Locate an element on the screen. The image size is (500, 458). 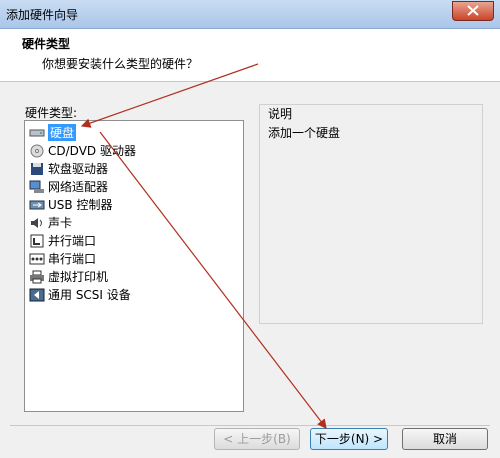
next-button: 下一步(N) > is located at coordinates (349, 439).